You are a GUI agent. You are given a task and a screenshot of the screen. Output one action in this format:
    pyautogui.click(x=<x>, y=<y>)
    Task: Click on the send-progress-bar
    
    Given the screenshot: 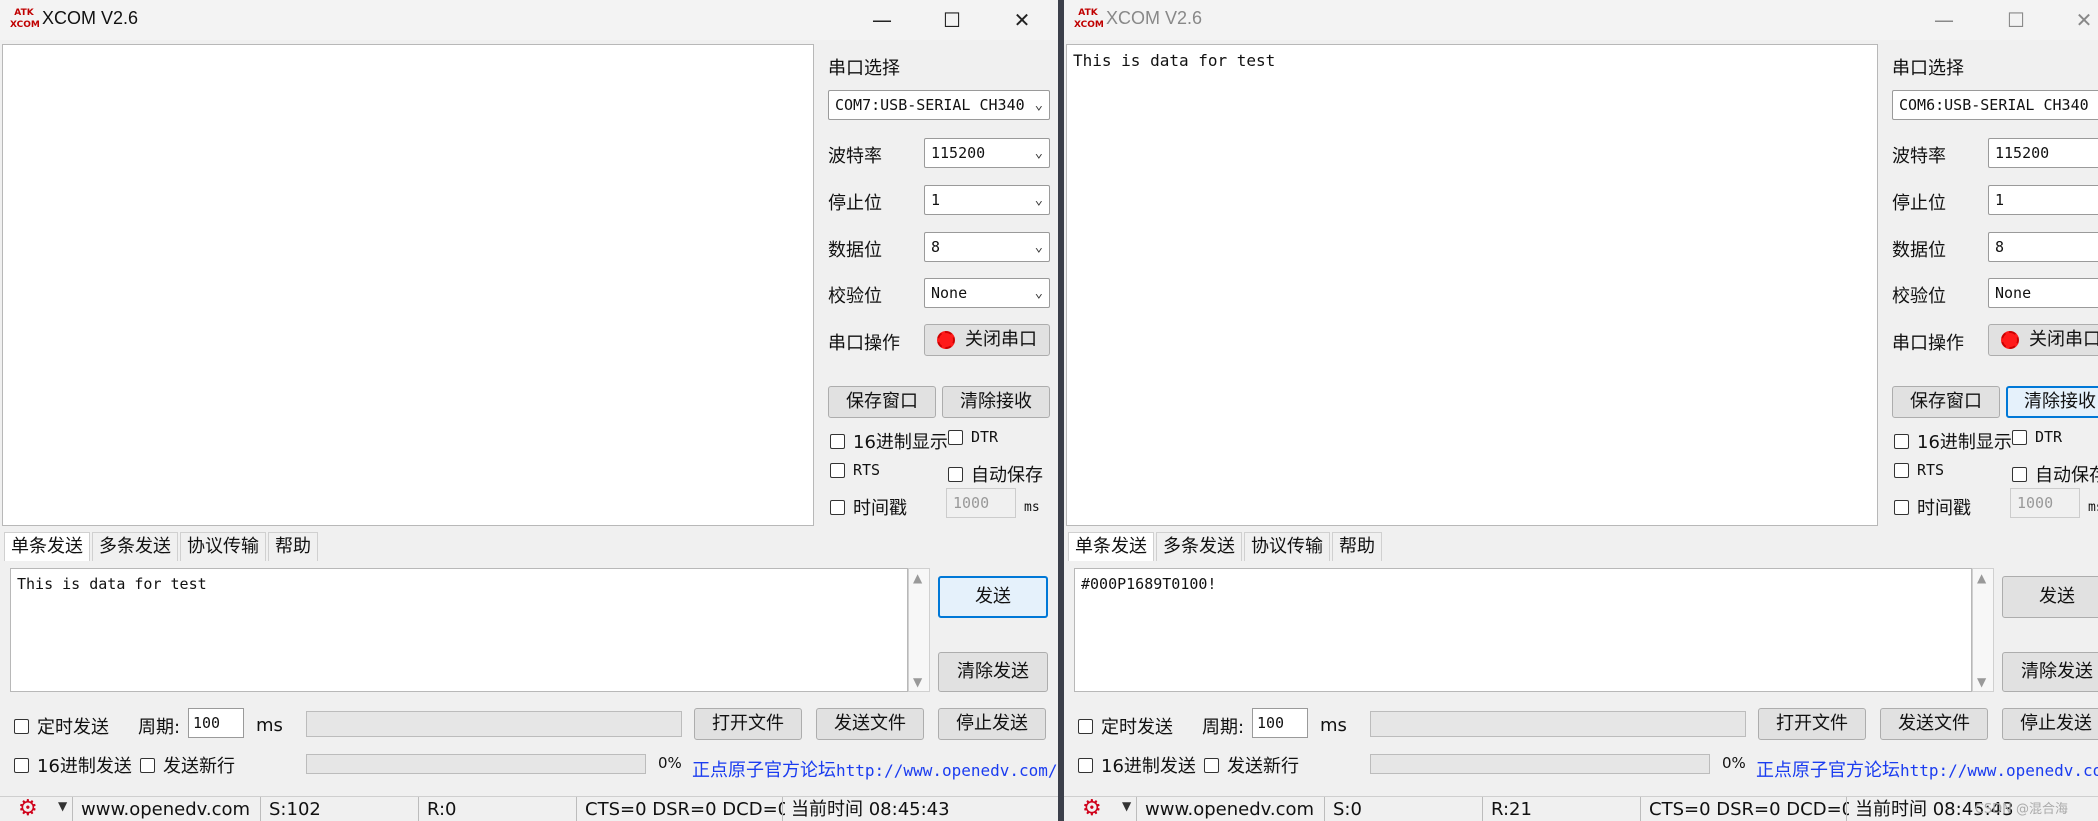 What is the action you would take?
    pyautogui.click(x=476, y=764)
    